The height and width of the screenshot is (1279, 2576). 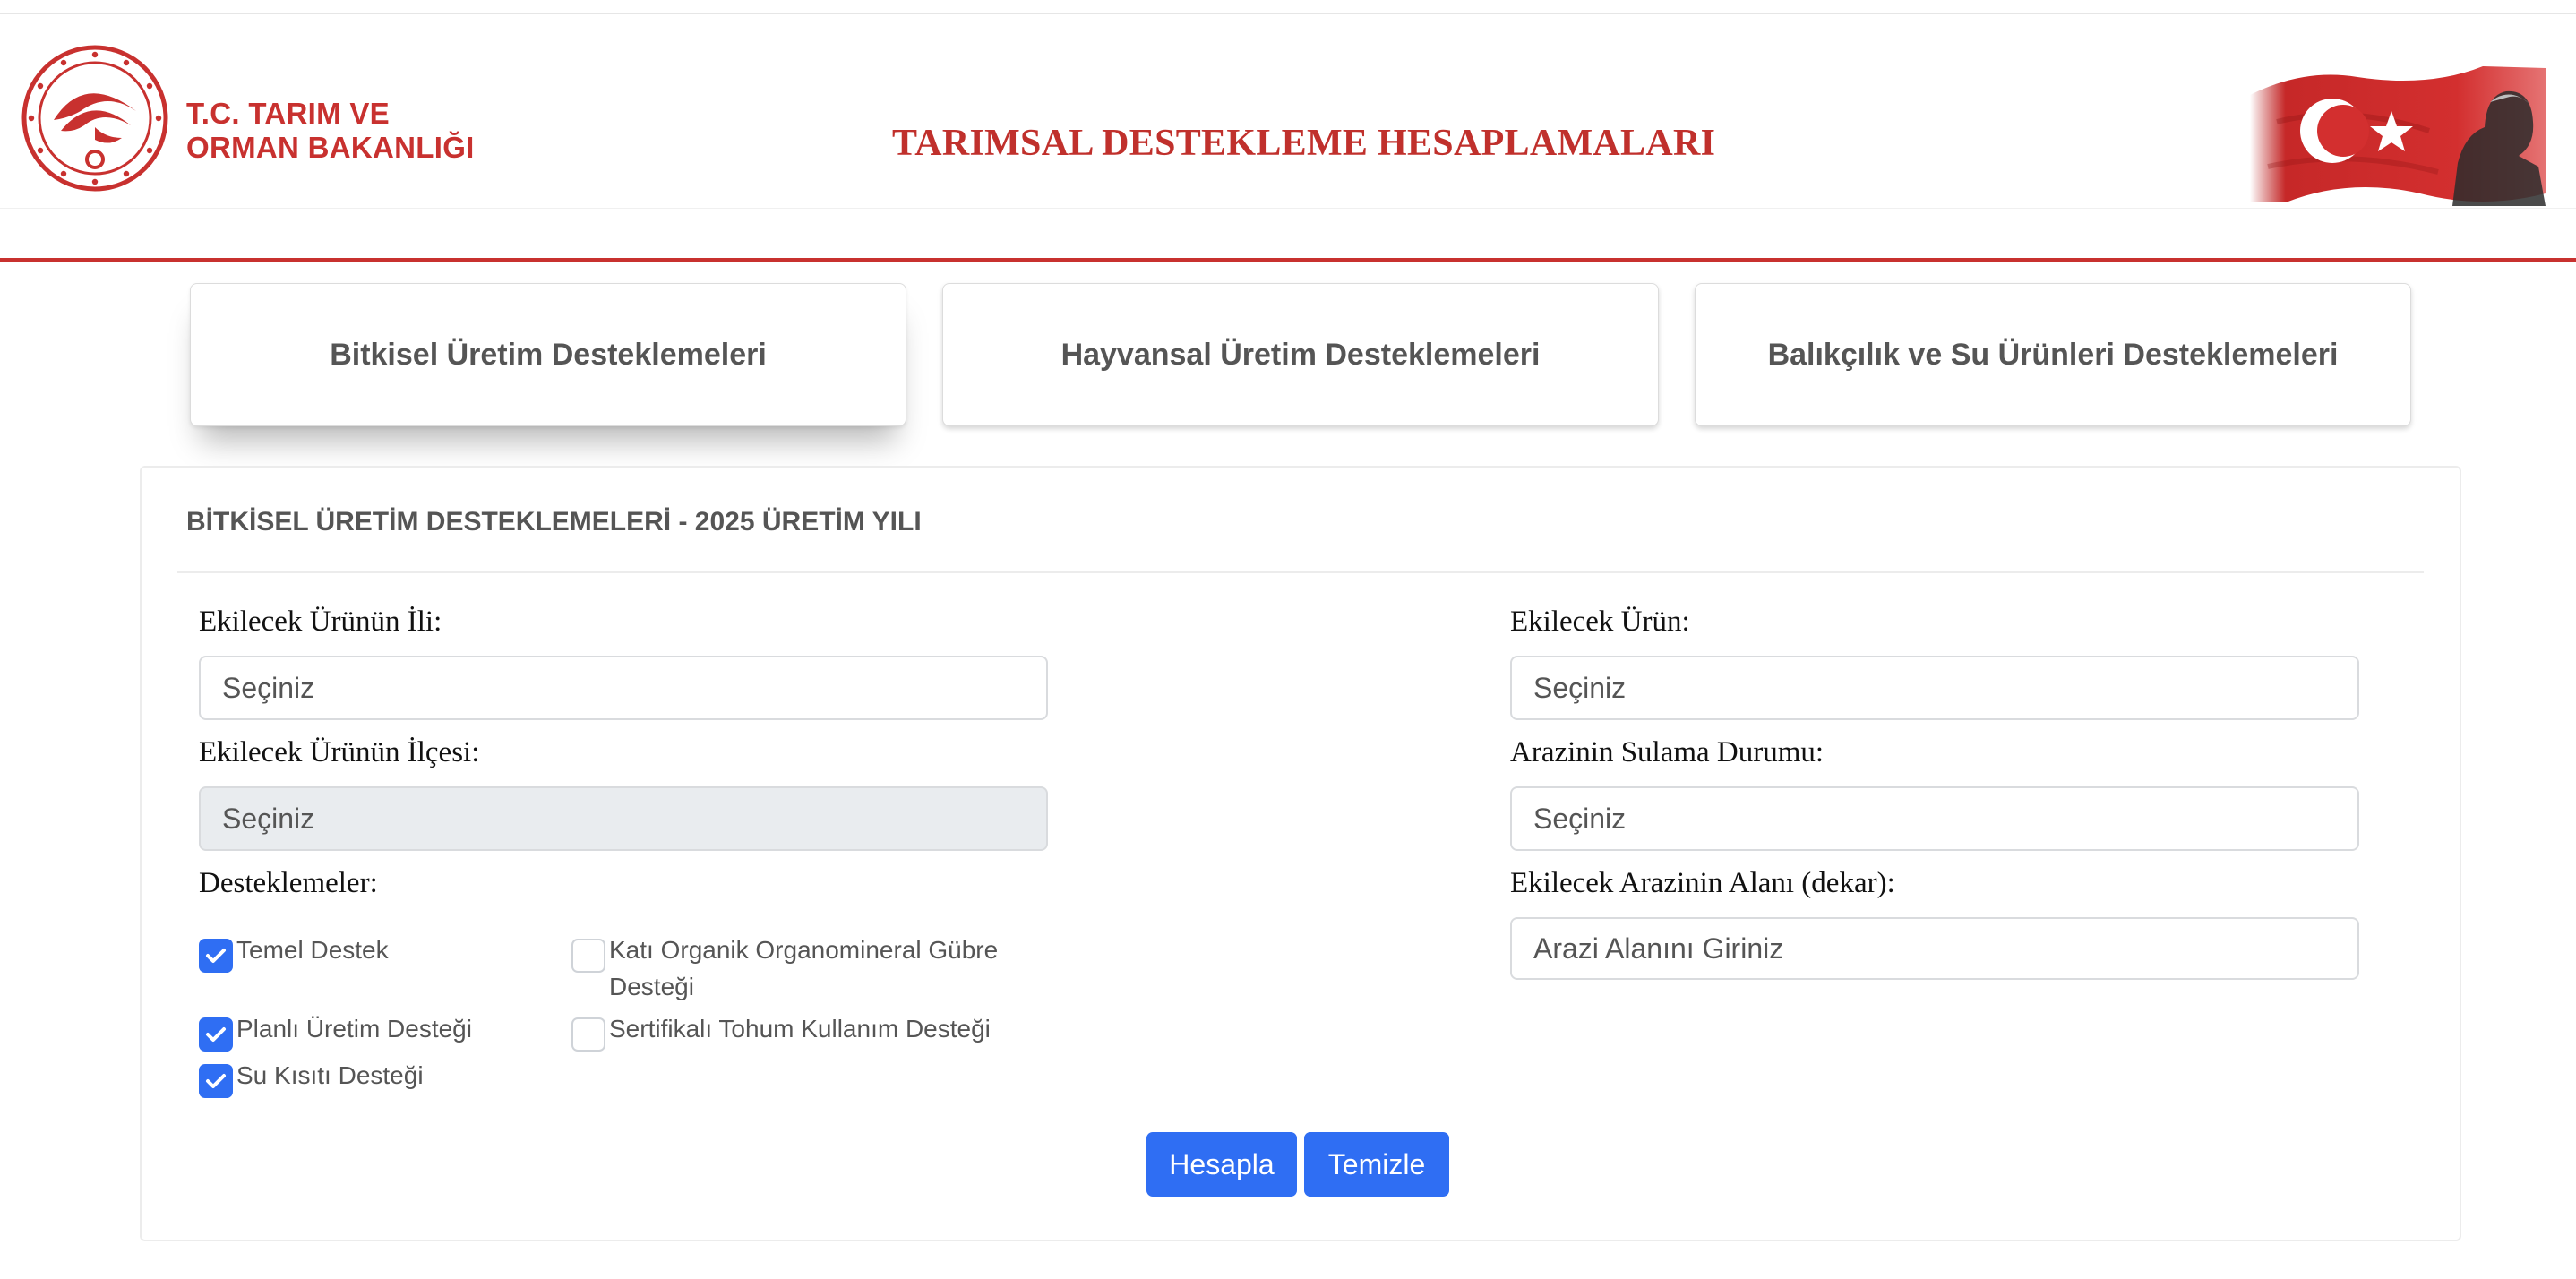 What do you see at coordinates (330, 1075) in the screenshot?
I see `su-kisiti-label: Su Kısıtı Desteği` at bounding box center [330, 1075].